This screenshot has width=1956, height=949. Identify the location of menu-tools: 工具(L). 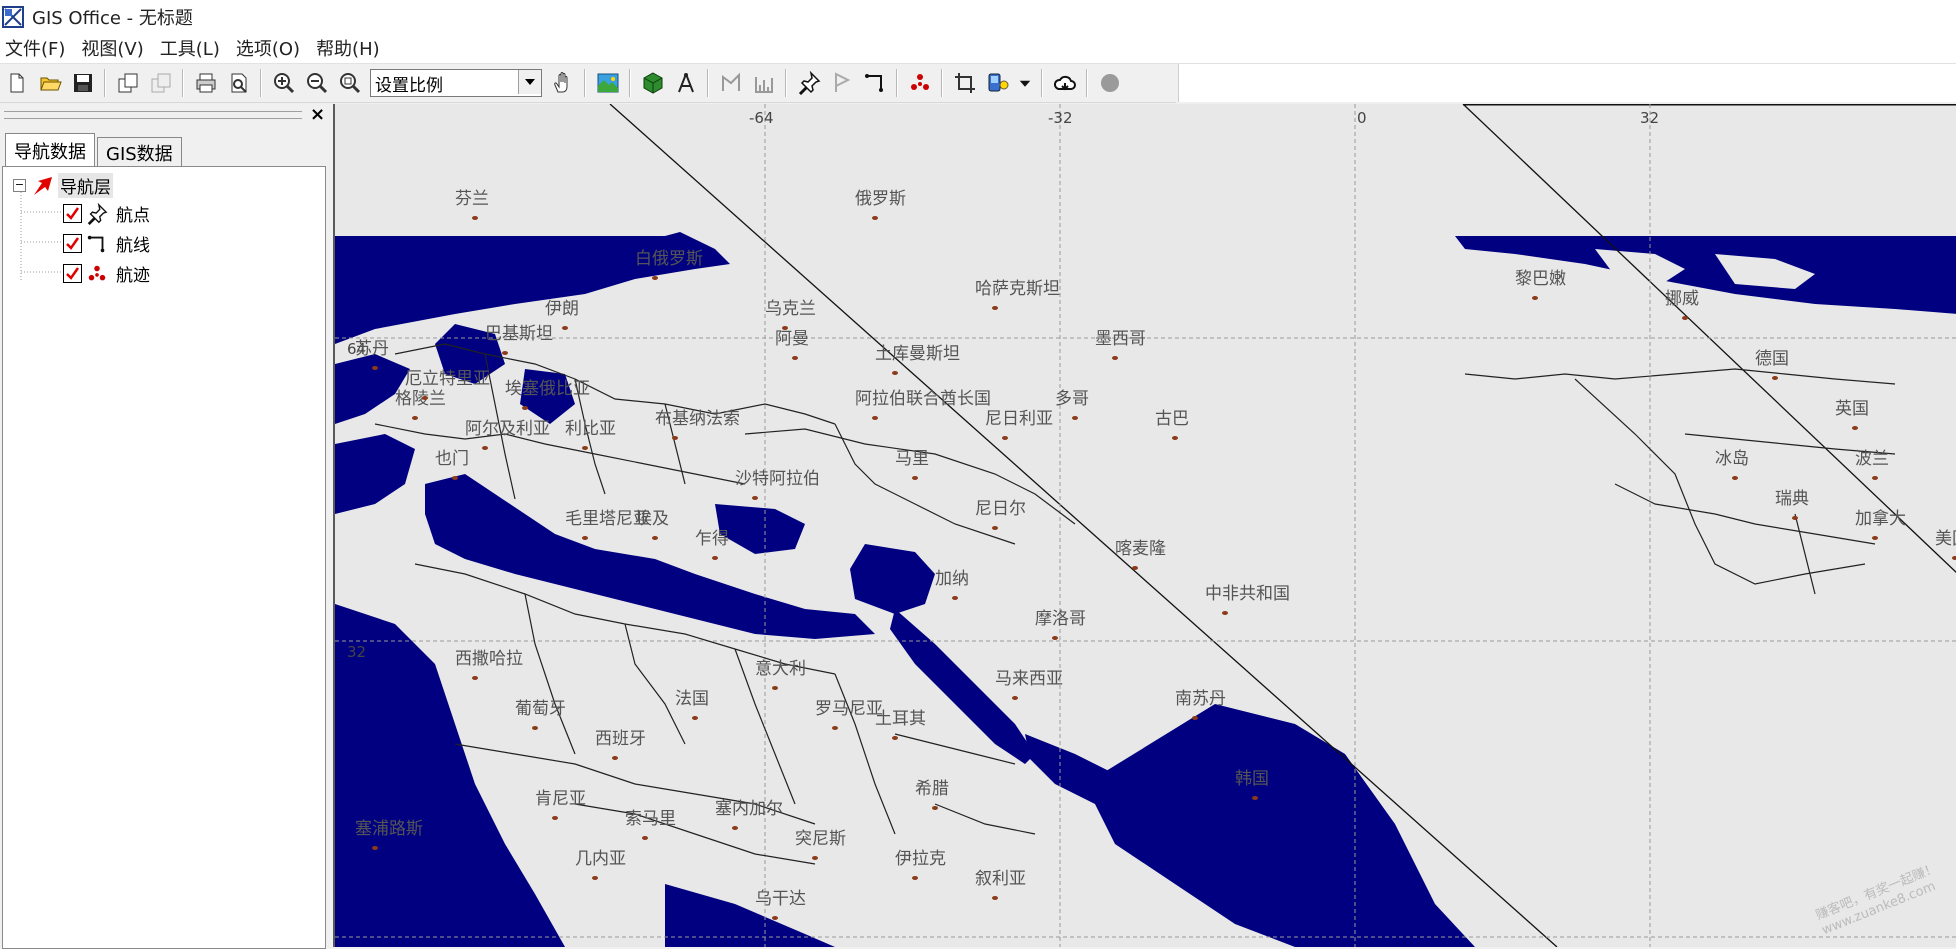
(192, 48).